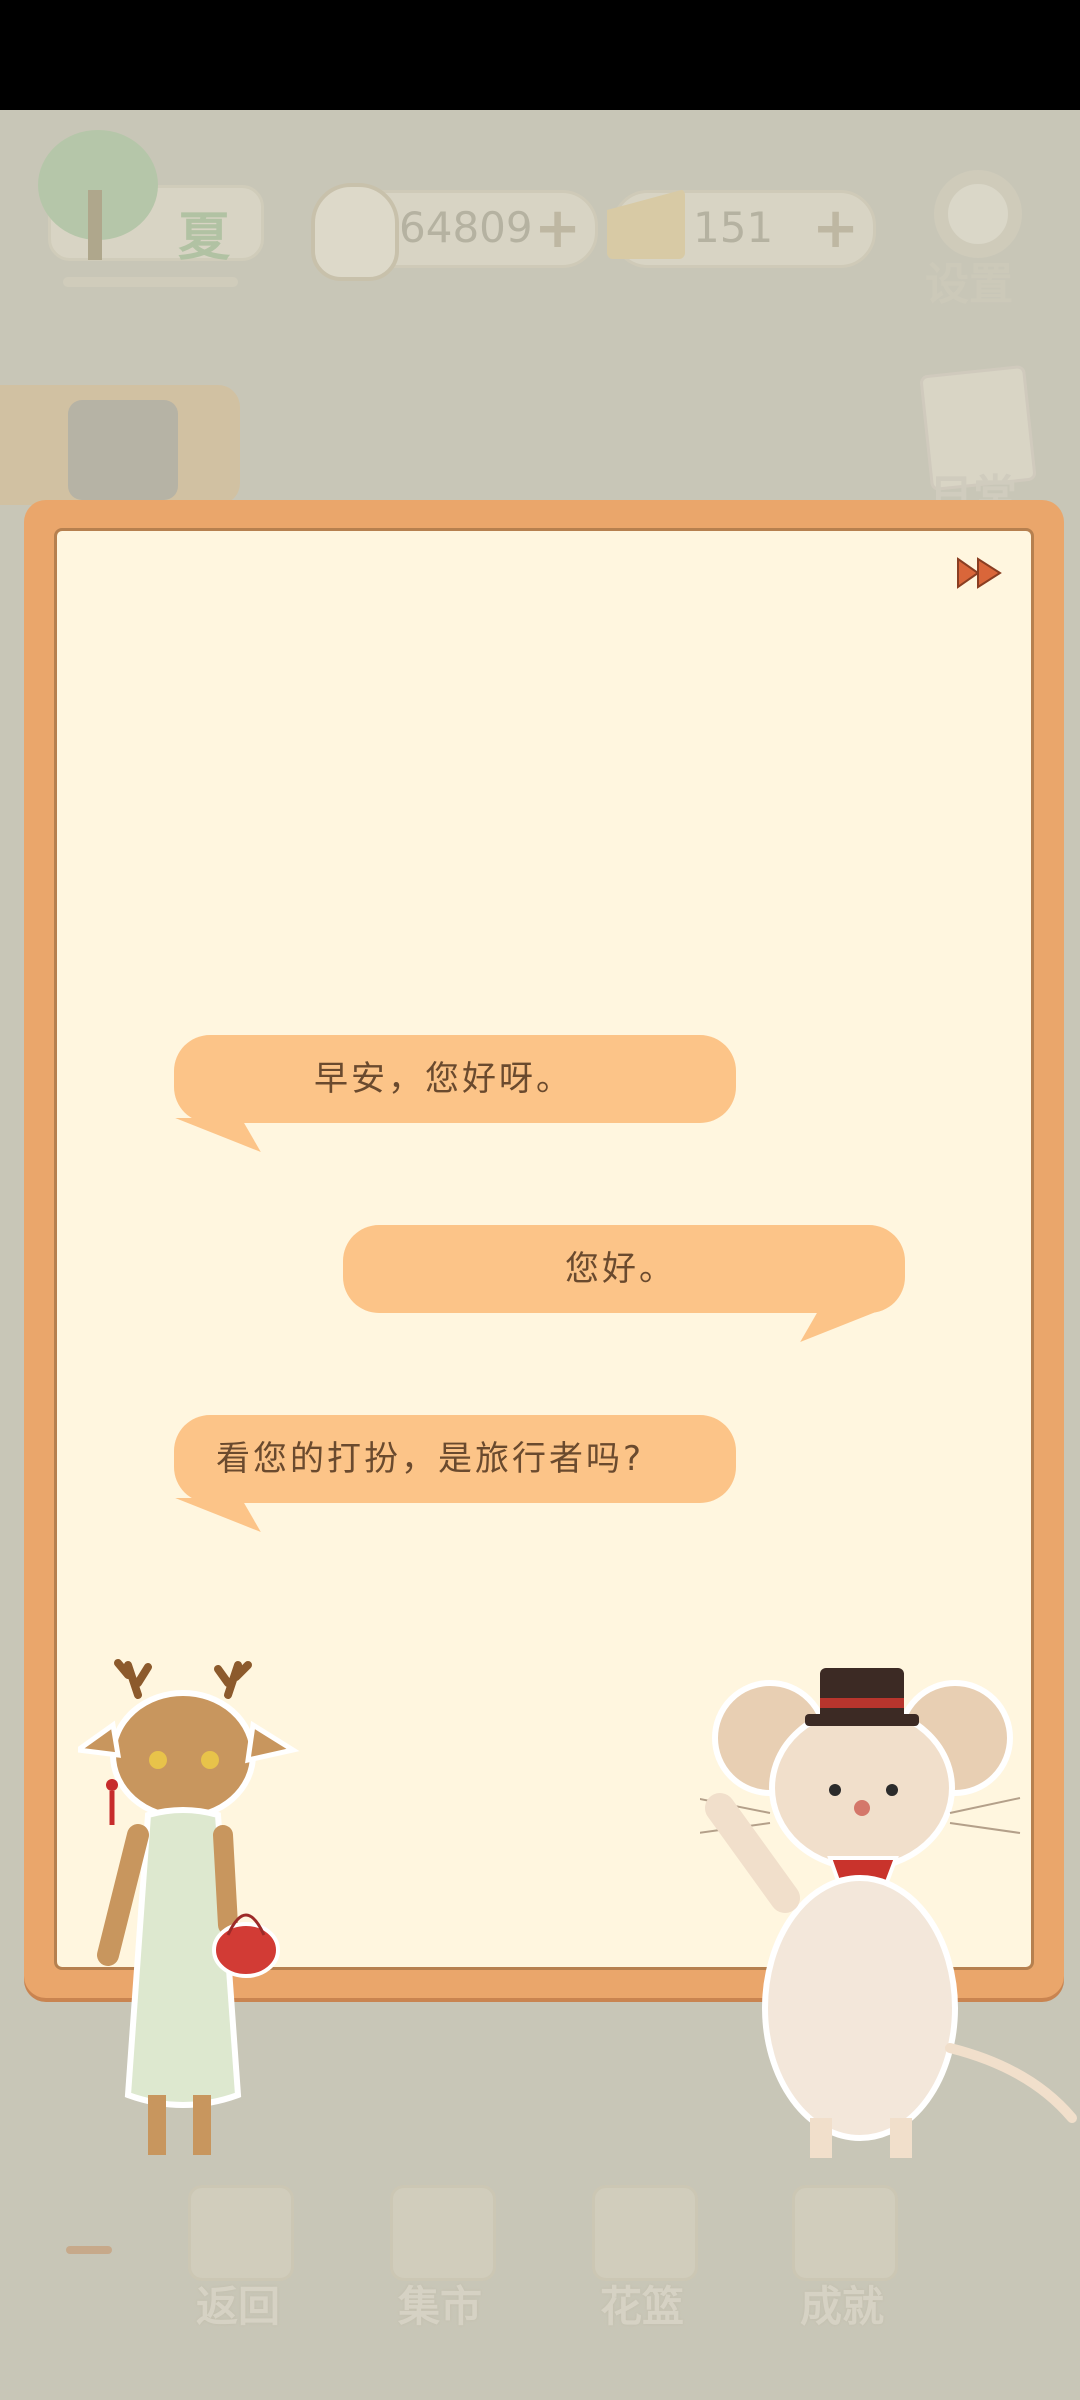 The width and height of the screenshot is (1080, 2400). Describe the element at coordinates (439, 2306) in the screenshot. I see `nav-market-label: 集市` at that location.